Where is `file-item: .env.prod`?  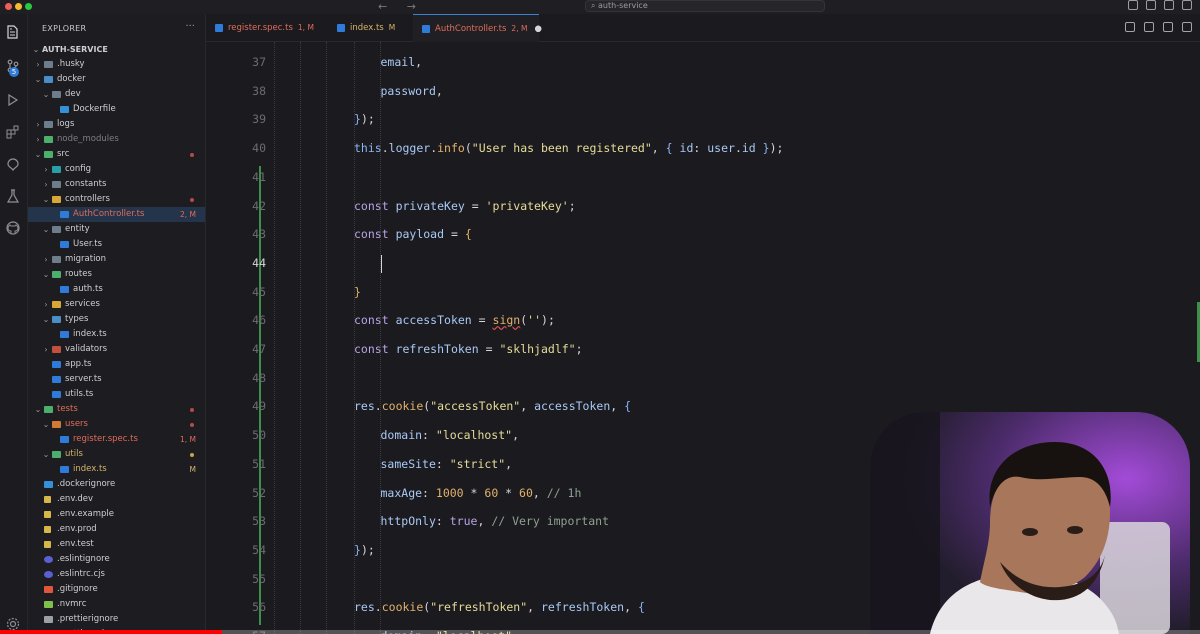
file-item: .env.prod is located at coordinates (116, 529).